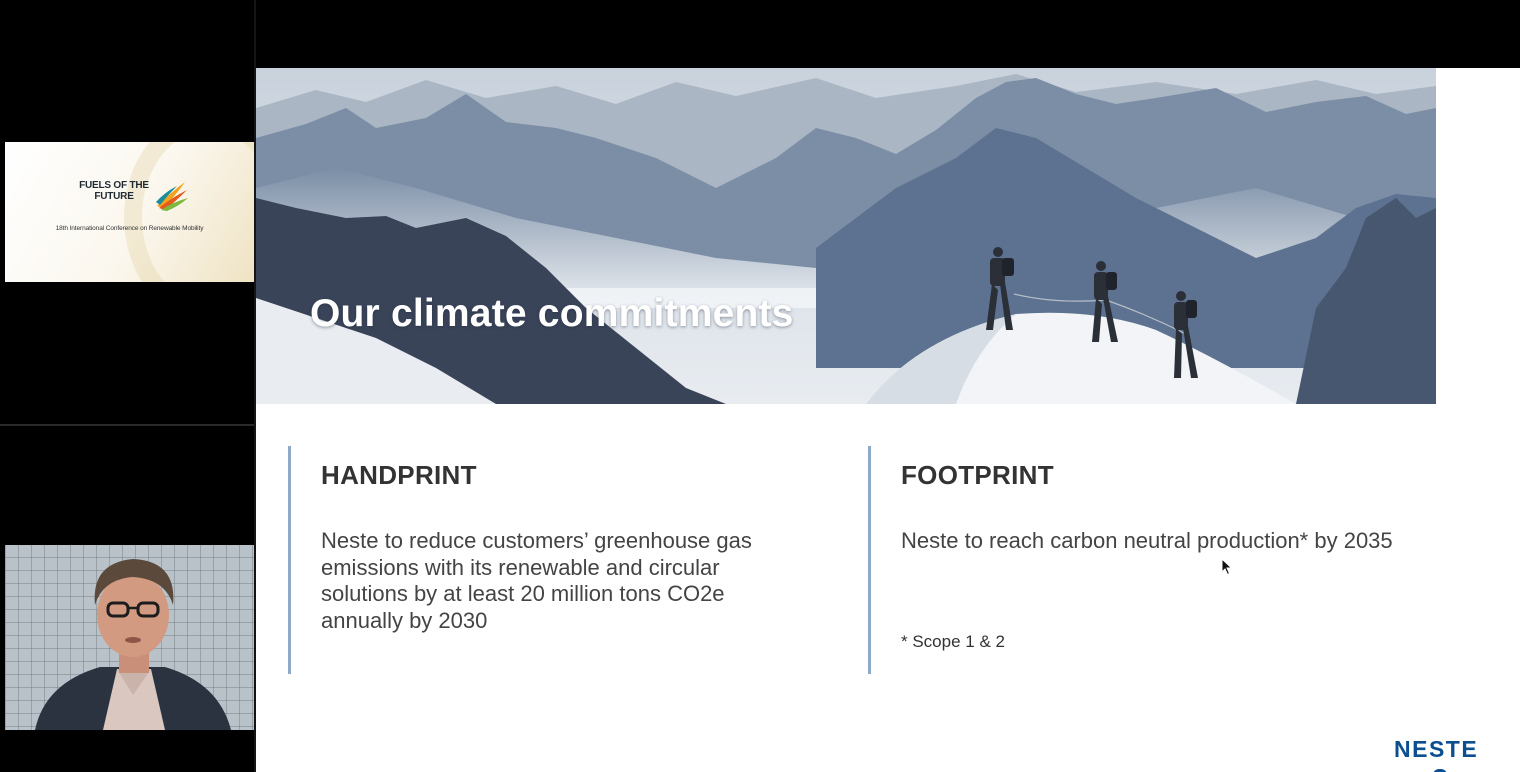  What do you see at coordinates (128, 425) in the screenshot?
I see `sidebar-divider` at bounding box center [128, 425].